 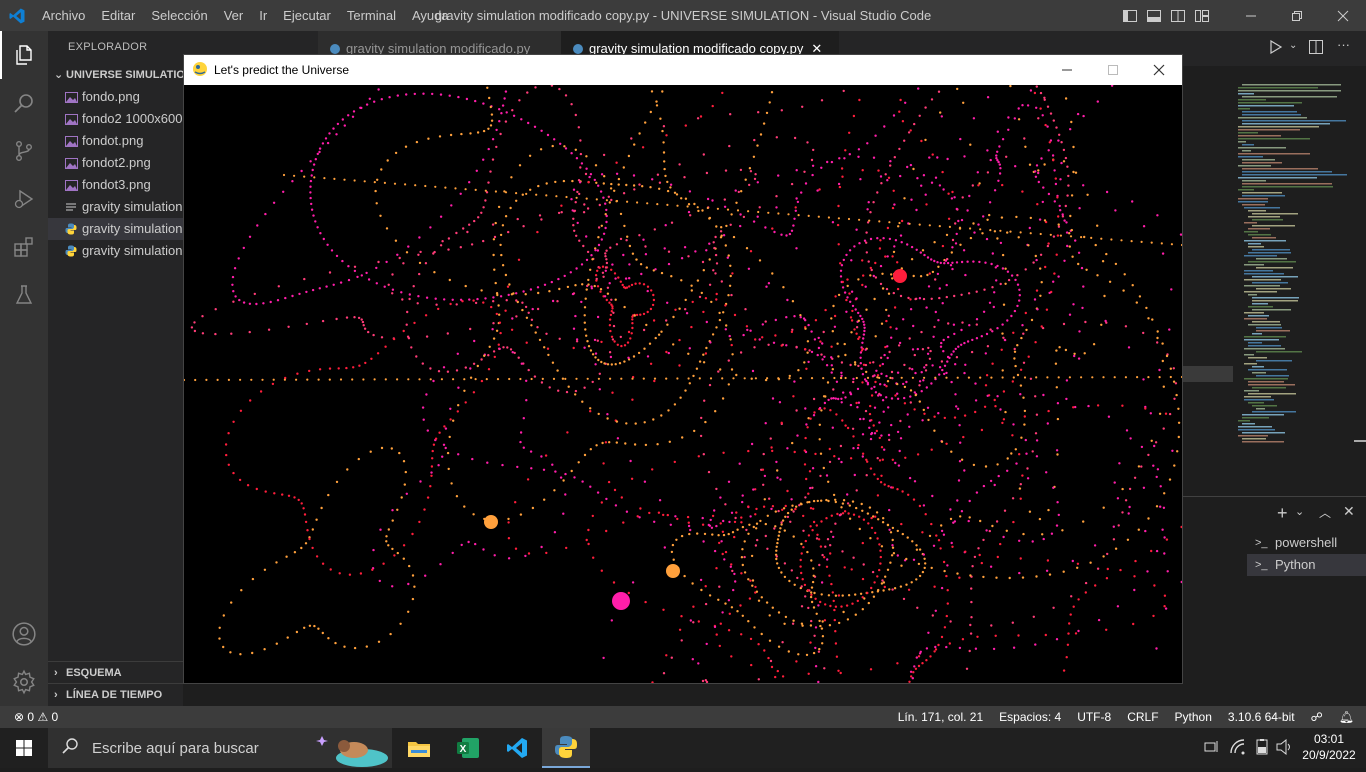 I want to click on file-item: fondot2.png, so click(x=115, y=163).